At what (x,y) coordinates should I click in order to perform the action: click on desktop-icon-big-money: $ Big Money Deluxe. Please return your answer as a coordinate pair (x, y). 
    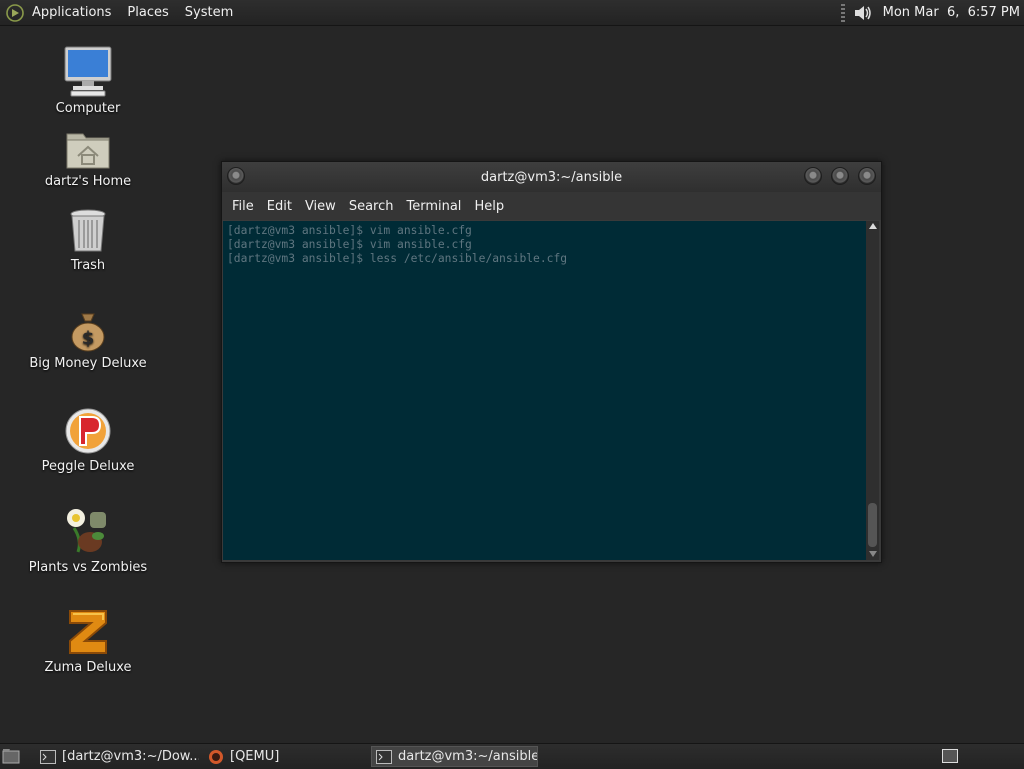
    Looking at the image, I should click on (88, 340).